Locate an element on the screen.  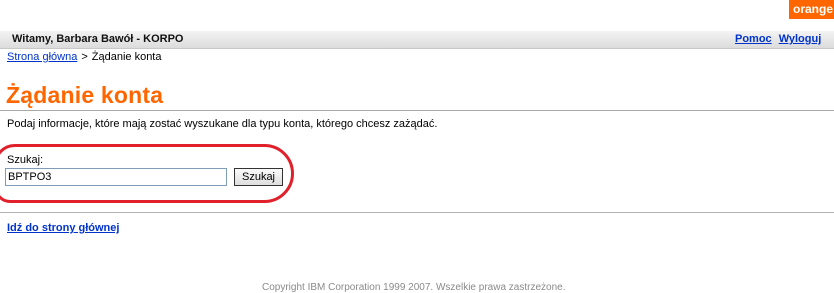
search-input is located at coordinates (116, 177).